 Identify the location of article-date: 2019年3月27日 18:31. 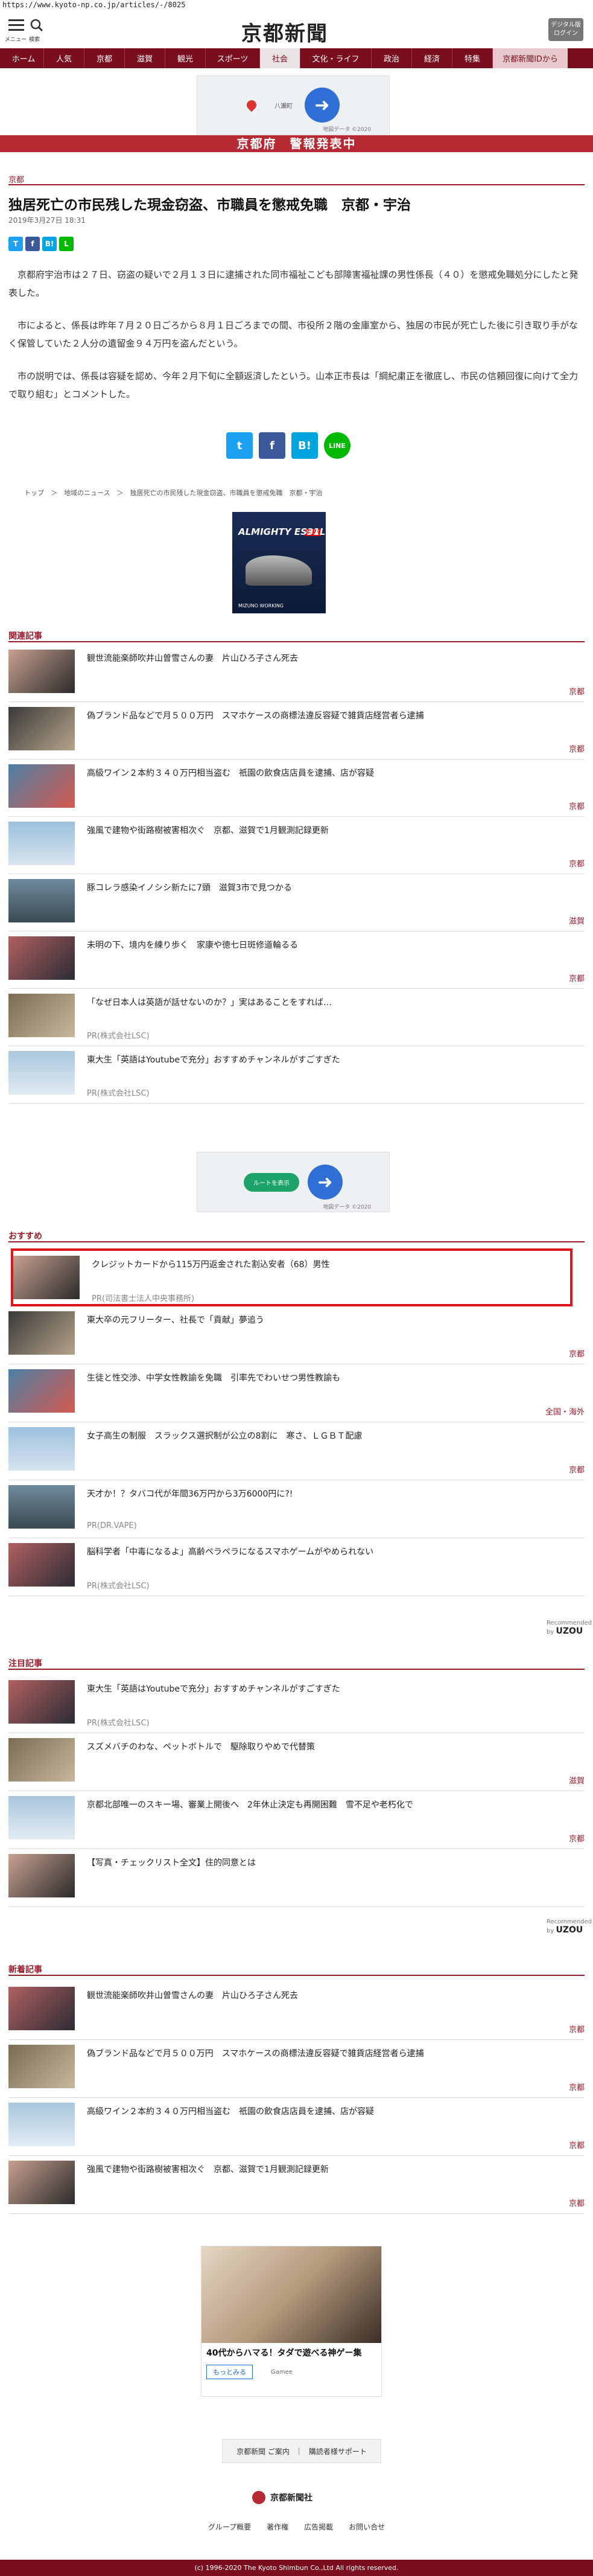
(47, 221).